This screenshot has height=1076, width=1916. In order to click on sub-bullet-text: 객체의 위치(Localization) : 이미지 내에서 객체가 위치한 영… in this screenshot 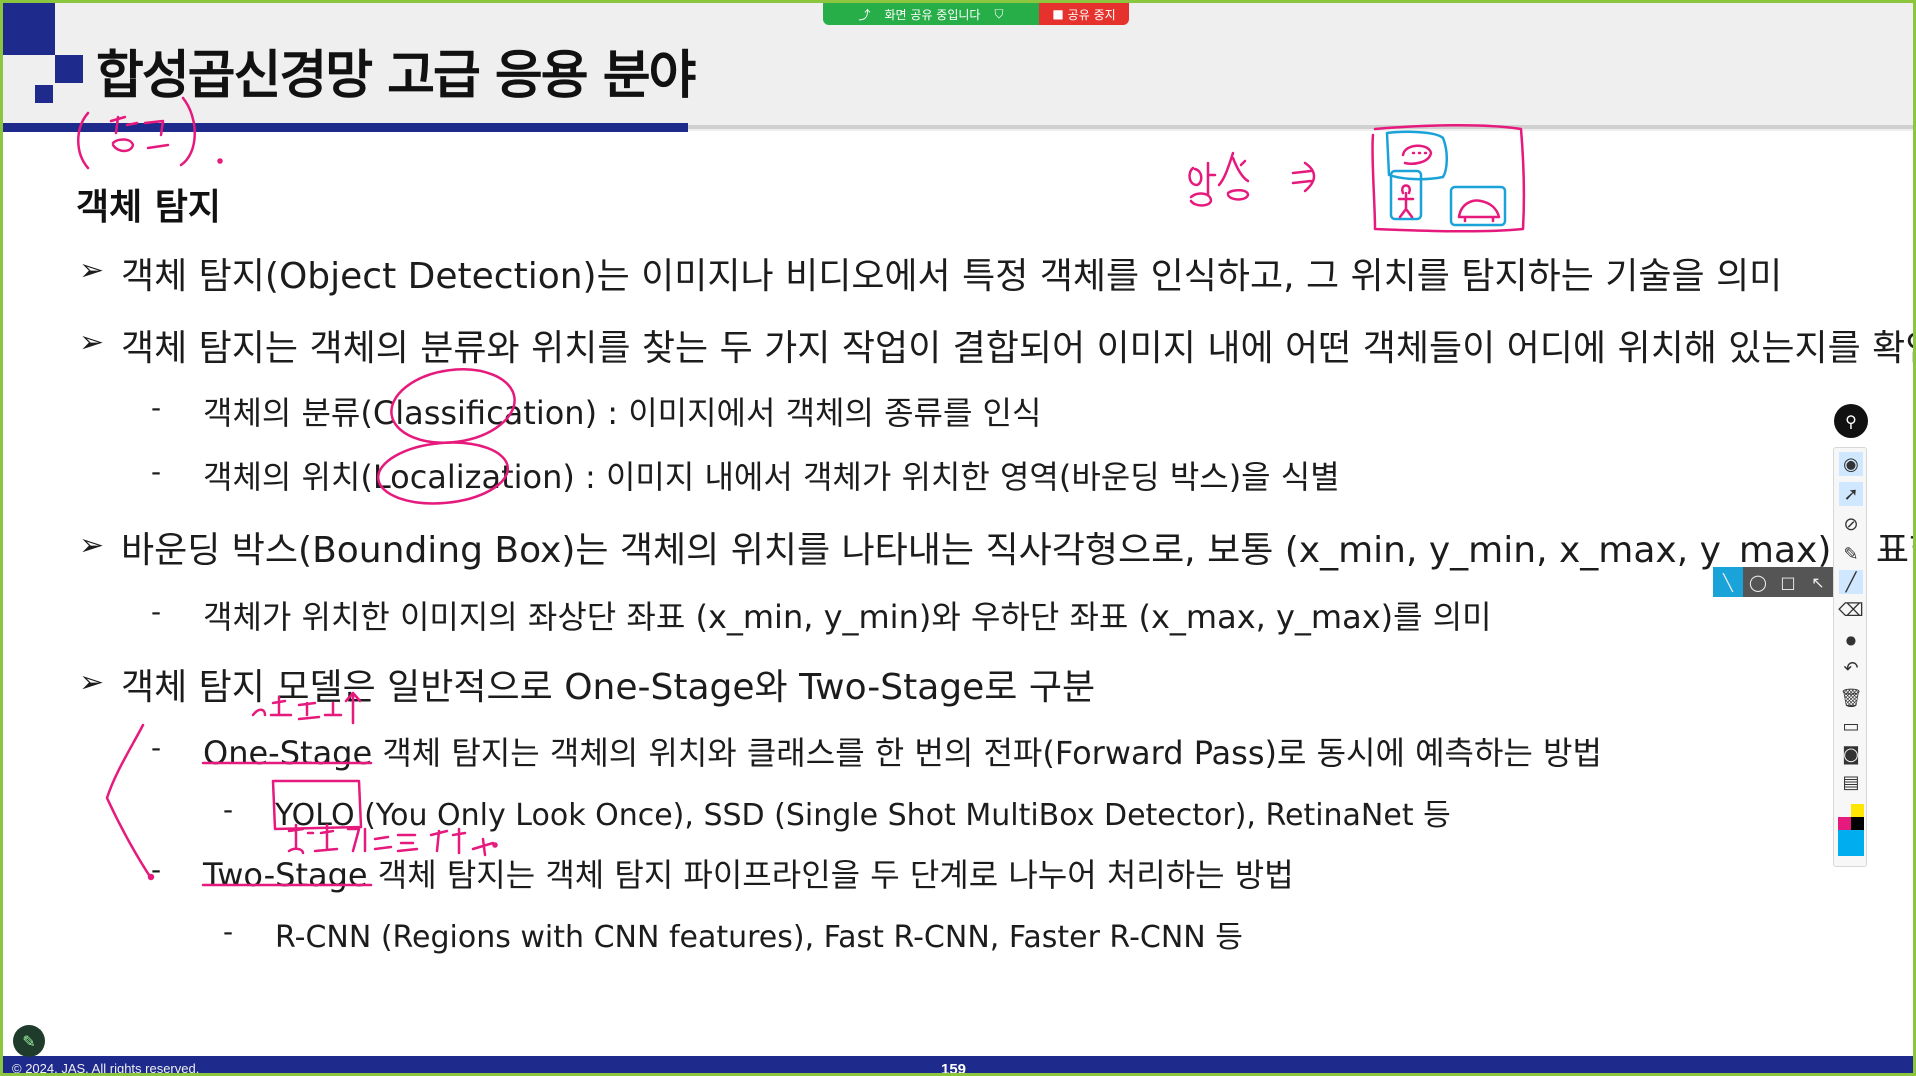, I will do `click(771, 477)`.